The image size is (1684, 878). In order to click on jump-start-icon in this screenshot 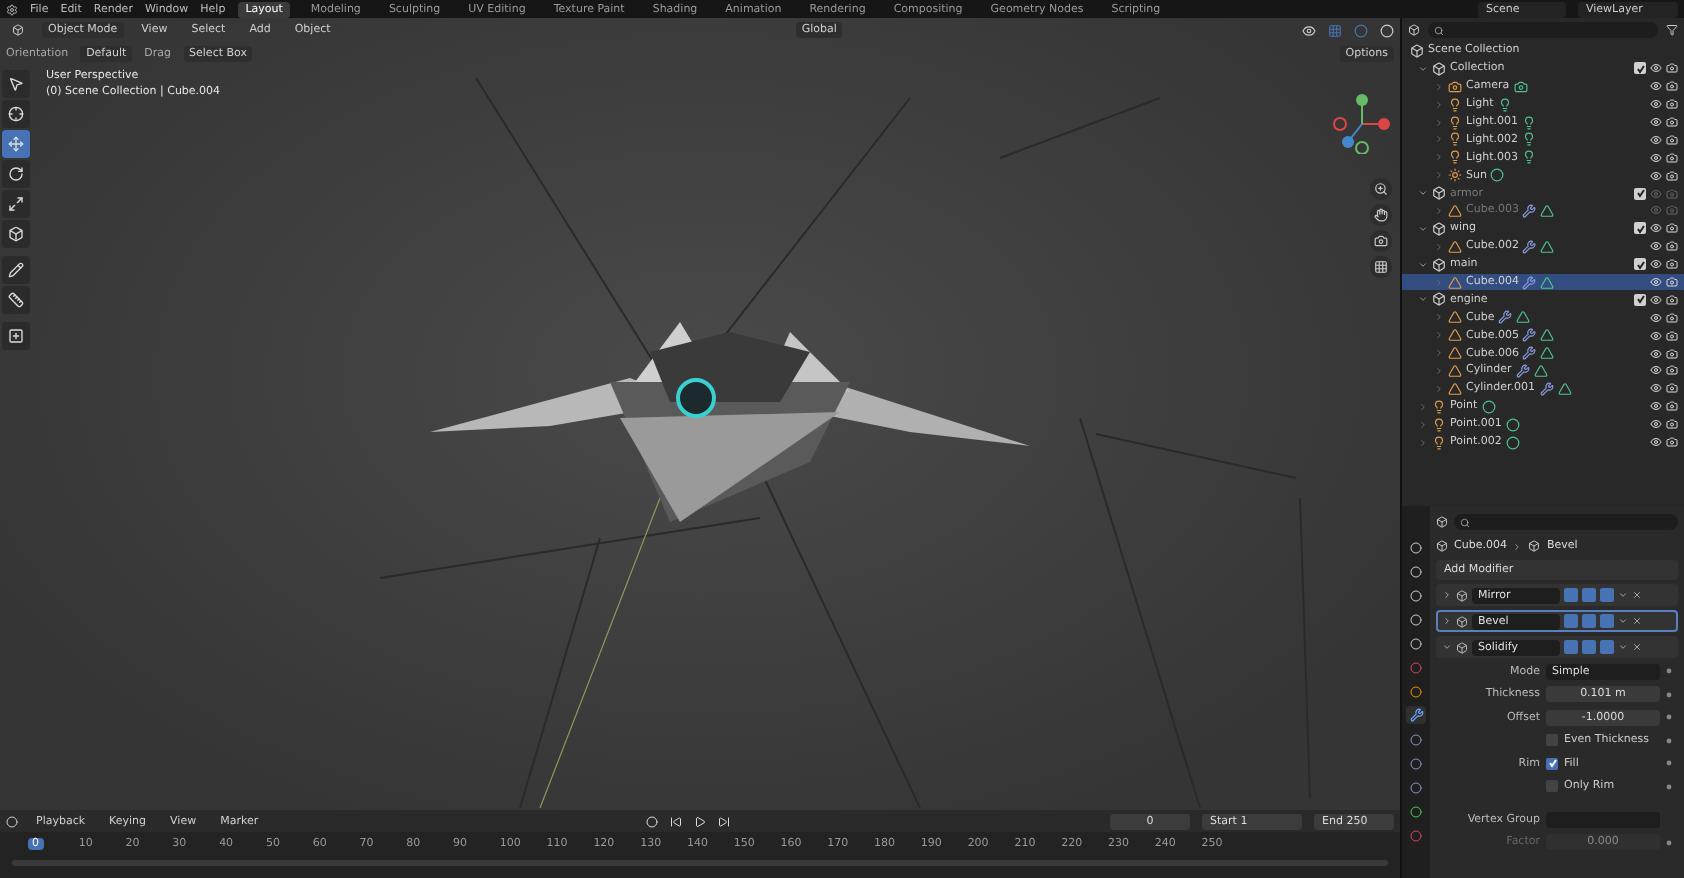, I will do `click(675, 821)`.